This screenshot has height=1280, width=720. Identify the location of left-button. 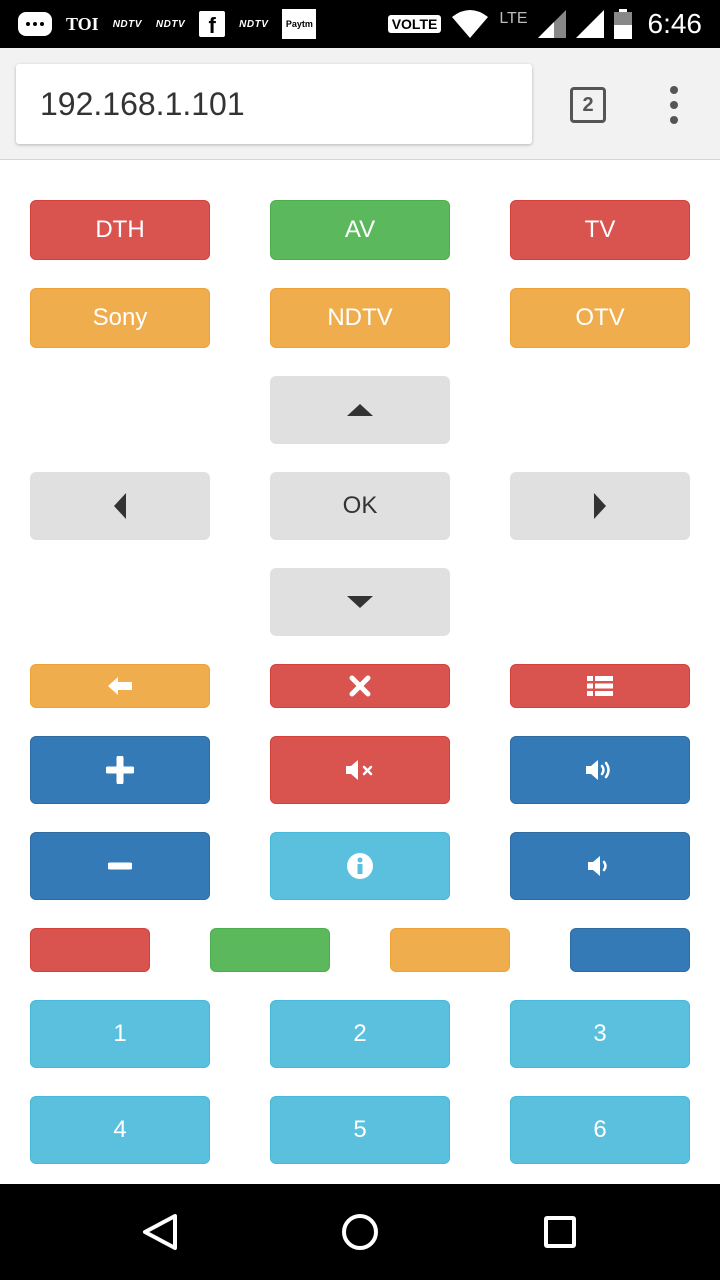
(120, 506).